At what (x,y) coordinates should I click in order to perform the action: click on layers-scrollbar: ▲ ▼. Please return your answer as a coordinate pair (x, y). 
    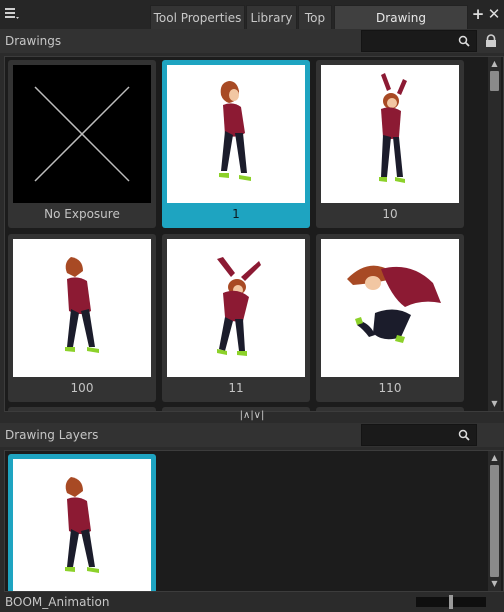
    Looking at the image, I should click on (494, 521).